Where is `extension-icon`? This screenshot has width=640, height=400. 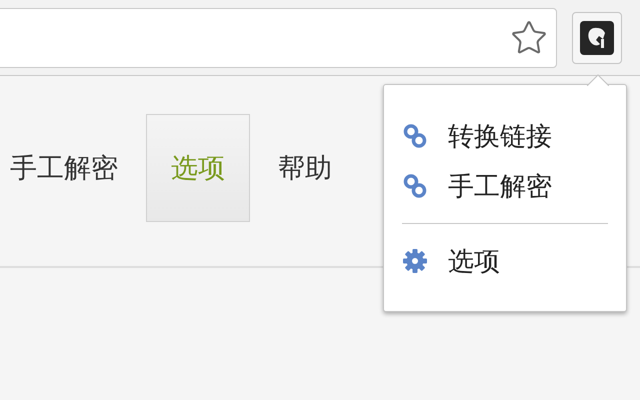
extension-icon is located at coordinates (597, 37).